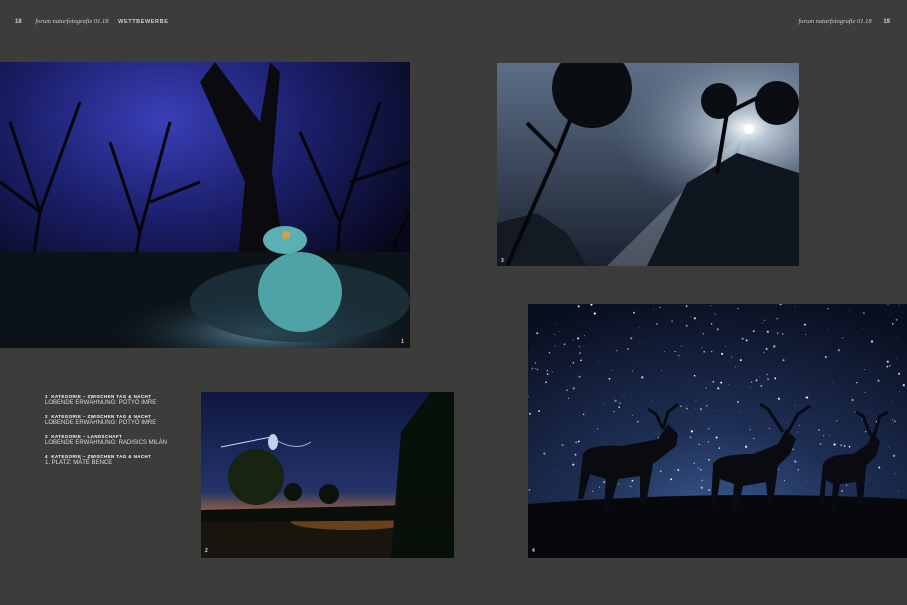 The height and width of the screenshot is (605, 907). I want to click on section-title: WETTBEWERBE, so click(143, 22).